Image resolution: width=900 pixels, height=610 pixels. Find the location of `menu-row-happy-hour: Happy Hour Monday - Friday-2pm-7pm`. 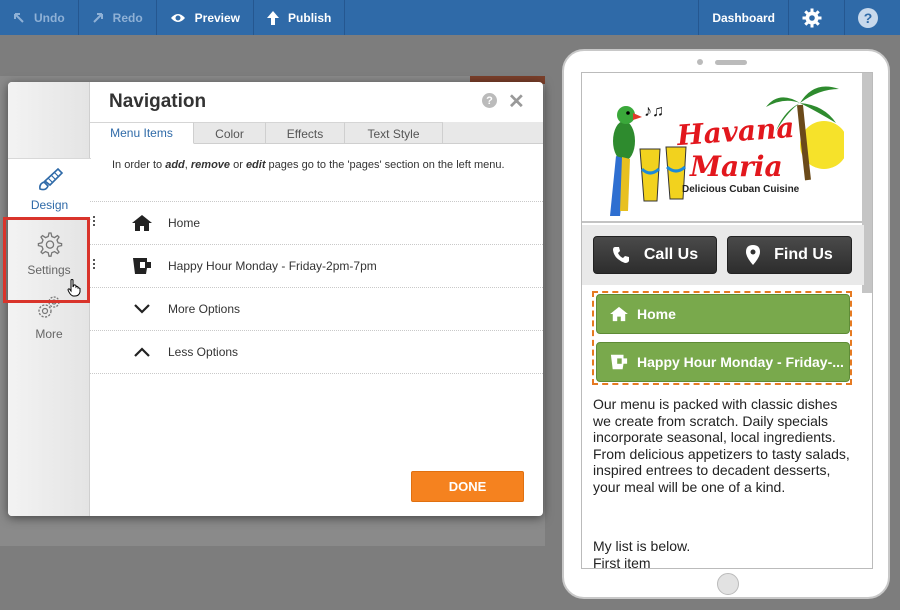

menu-row-happy-hour: Happy Hour Monday - Friday-2pm-7pm is located at coordinates (316, 266).